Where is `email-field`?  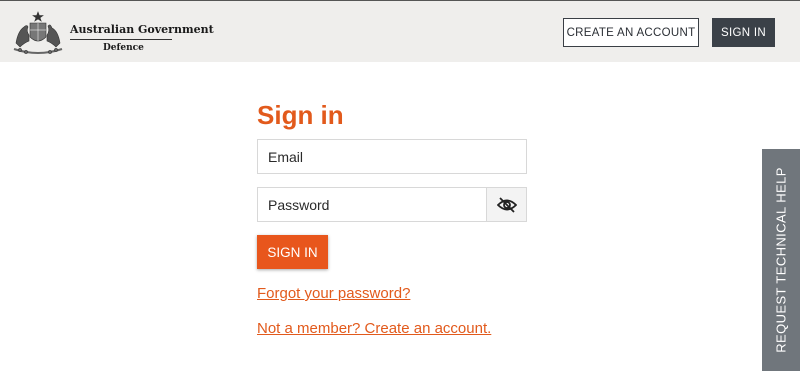
email-field is located at coordinates (392, 156).